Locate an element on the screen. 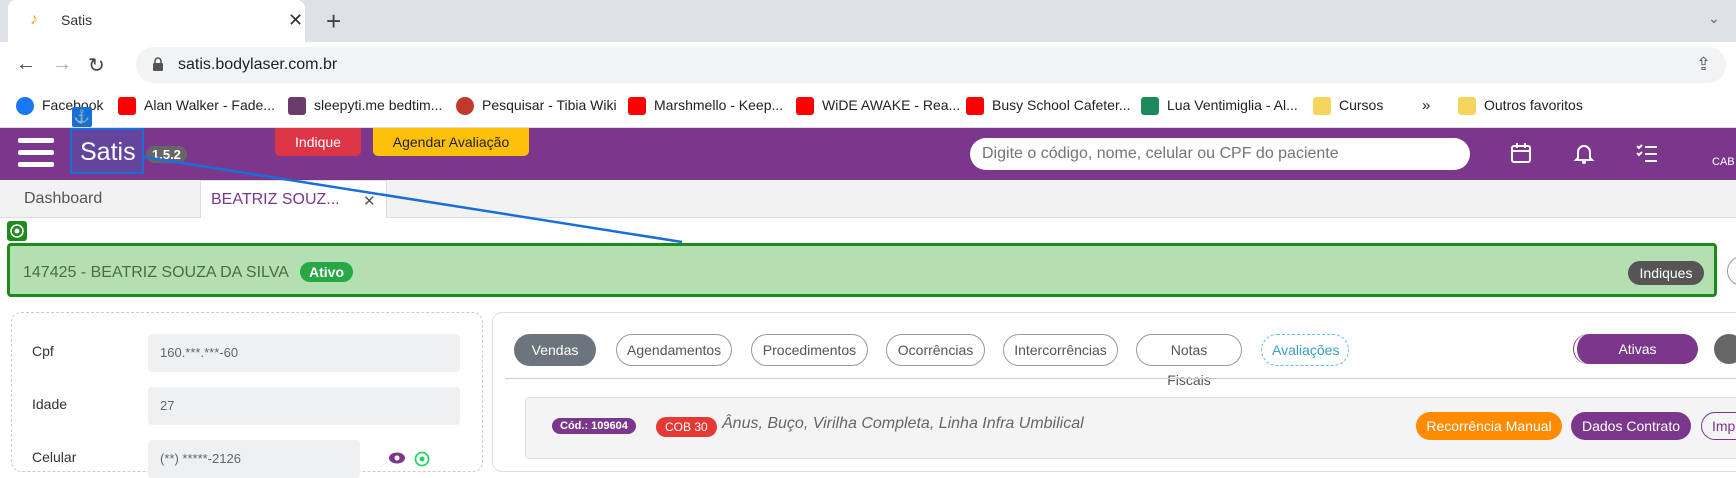 The width and height of the screenshot is (1736, 478). satis-favicon-icon: ♪ is located at coordinates (34, 19).